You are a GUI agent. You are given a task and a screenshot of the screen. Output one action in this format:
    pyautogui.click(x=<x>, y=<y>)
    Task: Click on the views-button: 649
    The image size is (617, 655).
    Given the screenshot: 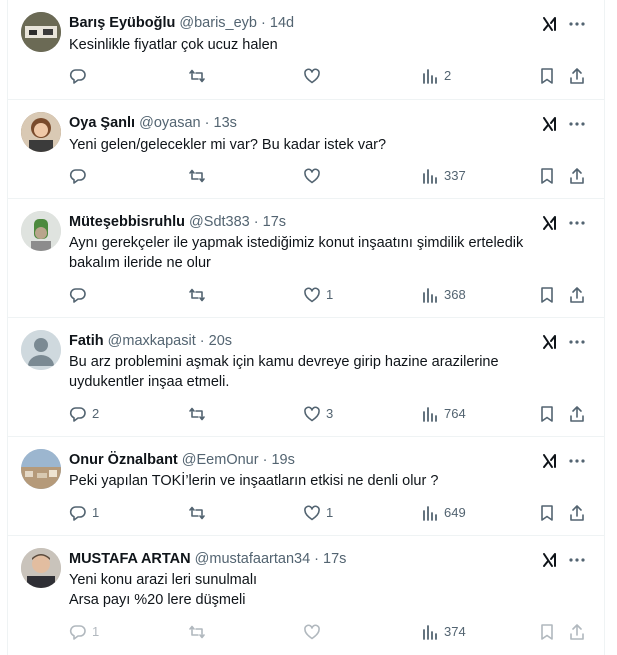 What is the action you would take?
    pyautogui.click(x=443, y=513)
    